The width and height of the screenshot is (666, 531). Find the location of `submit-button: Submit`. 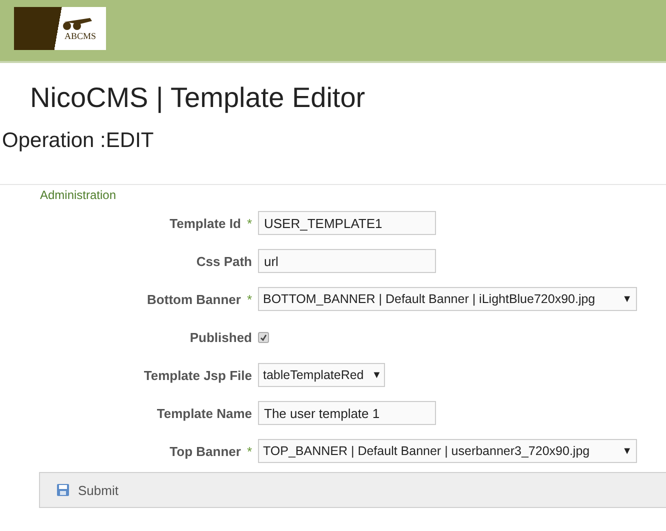

submit-button: Submit is located at coordinates (87, 490).